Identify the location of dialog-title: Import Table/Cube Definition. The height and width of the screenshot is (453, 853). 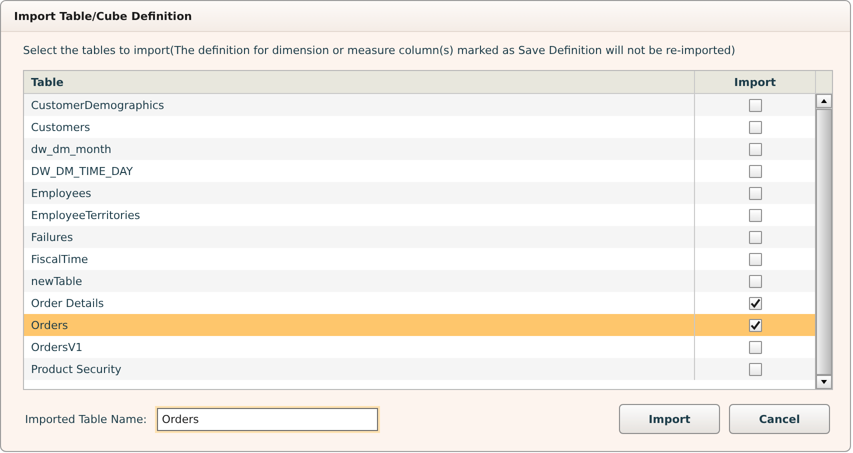
(103, 16).